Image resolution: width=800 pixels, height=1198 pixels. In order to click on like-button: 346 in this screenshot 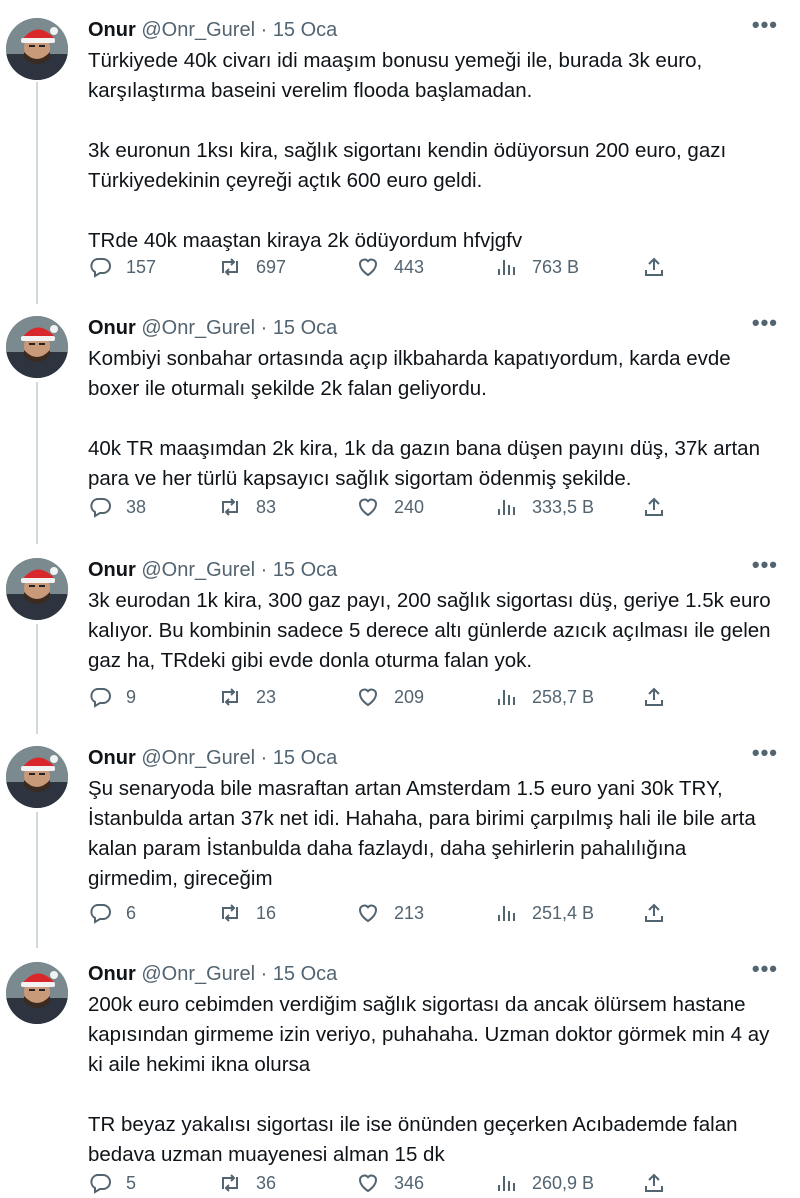, I will do `click(390, 1183)`.